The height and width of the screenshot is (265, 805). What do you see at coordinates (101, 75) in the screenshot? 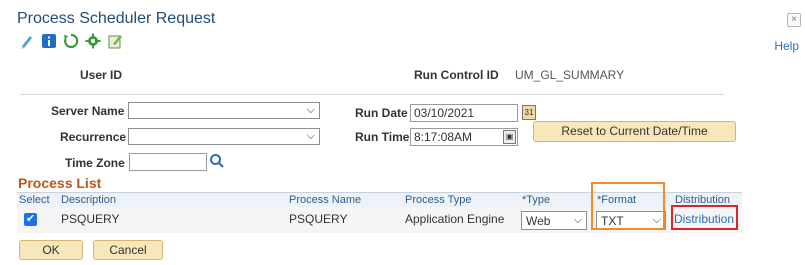
I see `user-id-label: User ID` at bounding box center [101, 75].